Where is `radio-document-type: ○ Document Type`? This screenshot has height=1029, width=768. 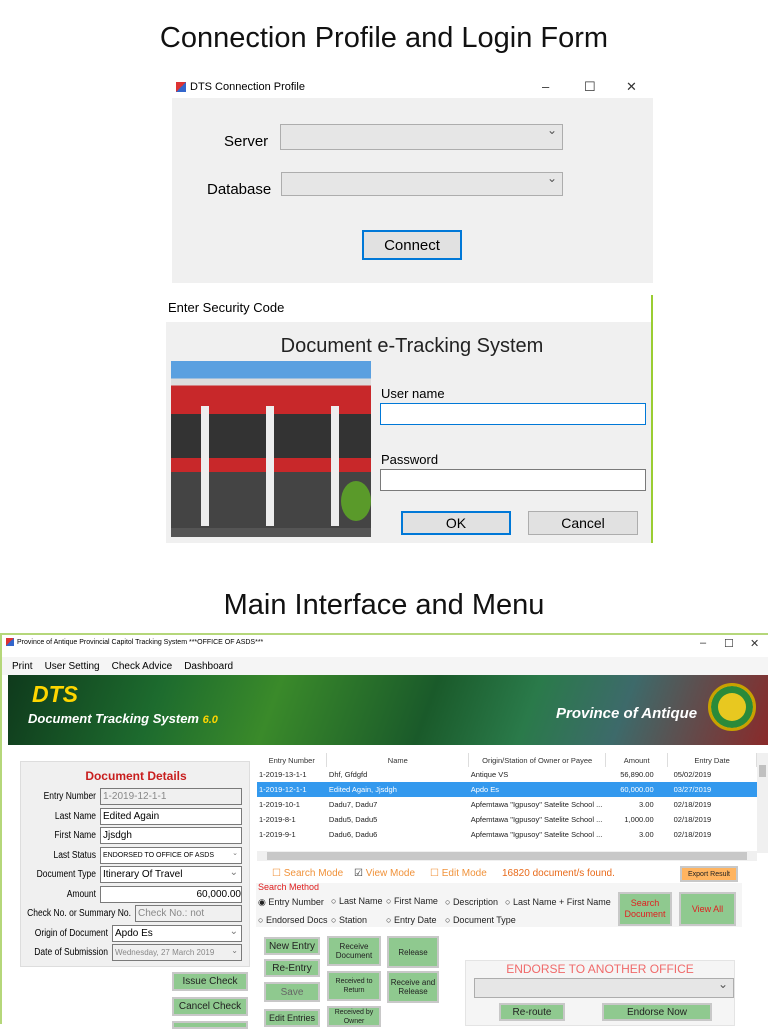
radio-document-type: ○ Document Type is located at coordinates (480, 920).